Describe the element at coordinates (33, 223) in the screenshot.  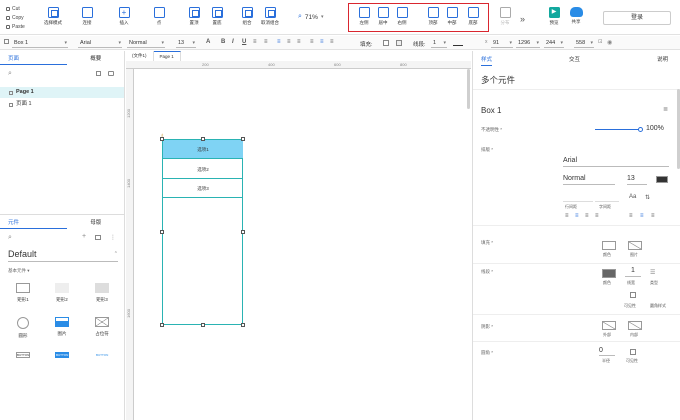
I see `tab-components: 元件` at that location.